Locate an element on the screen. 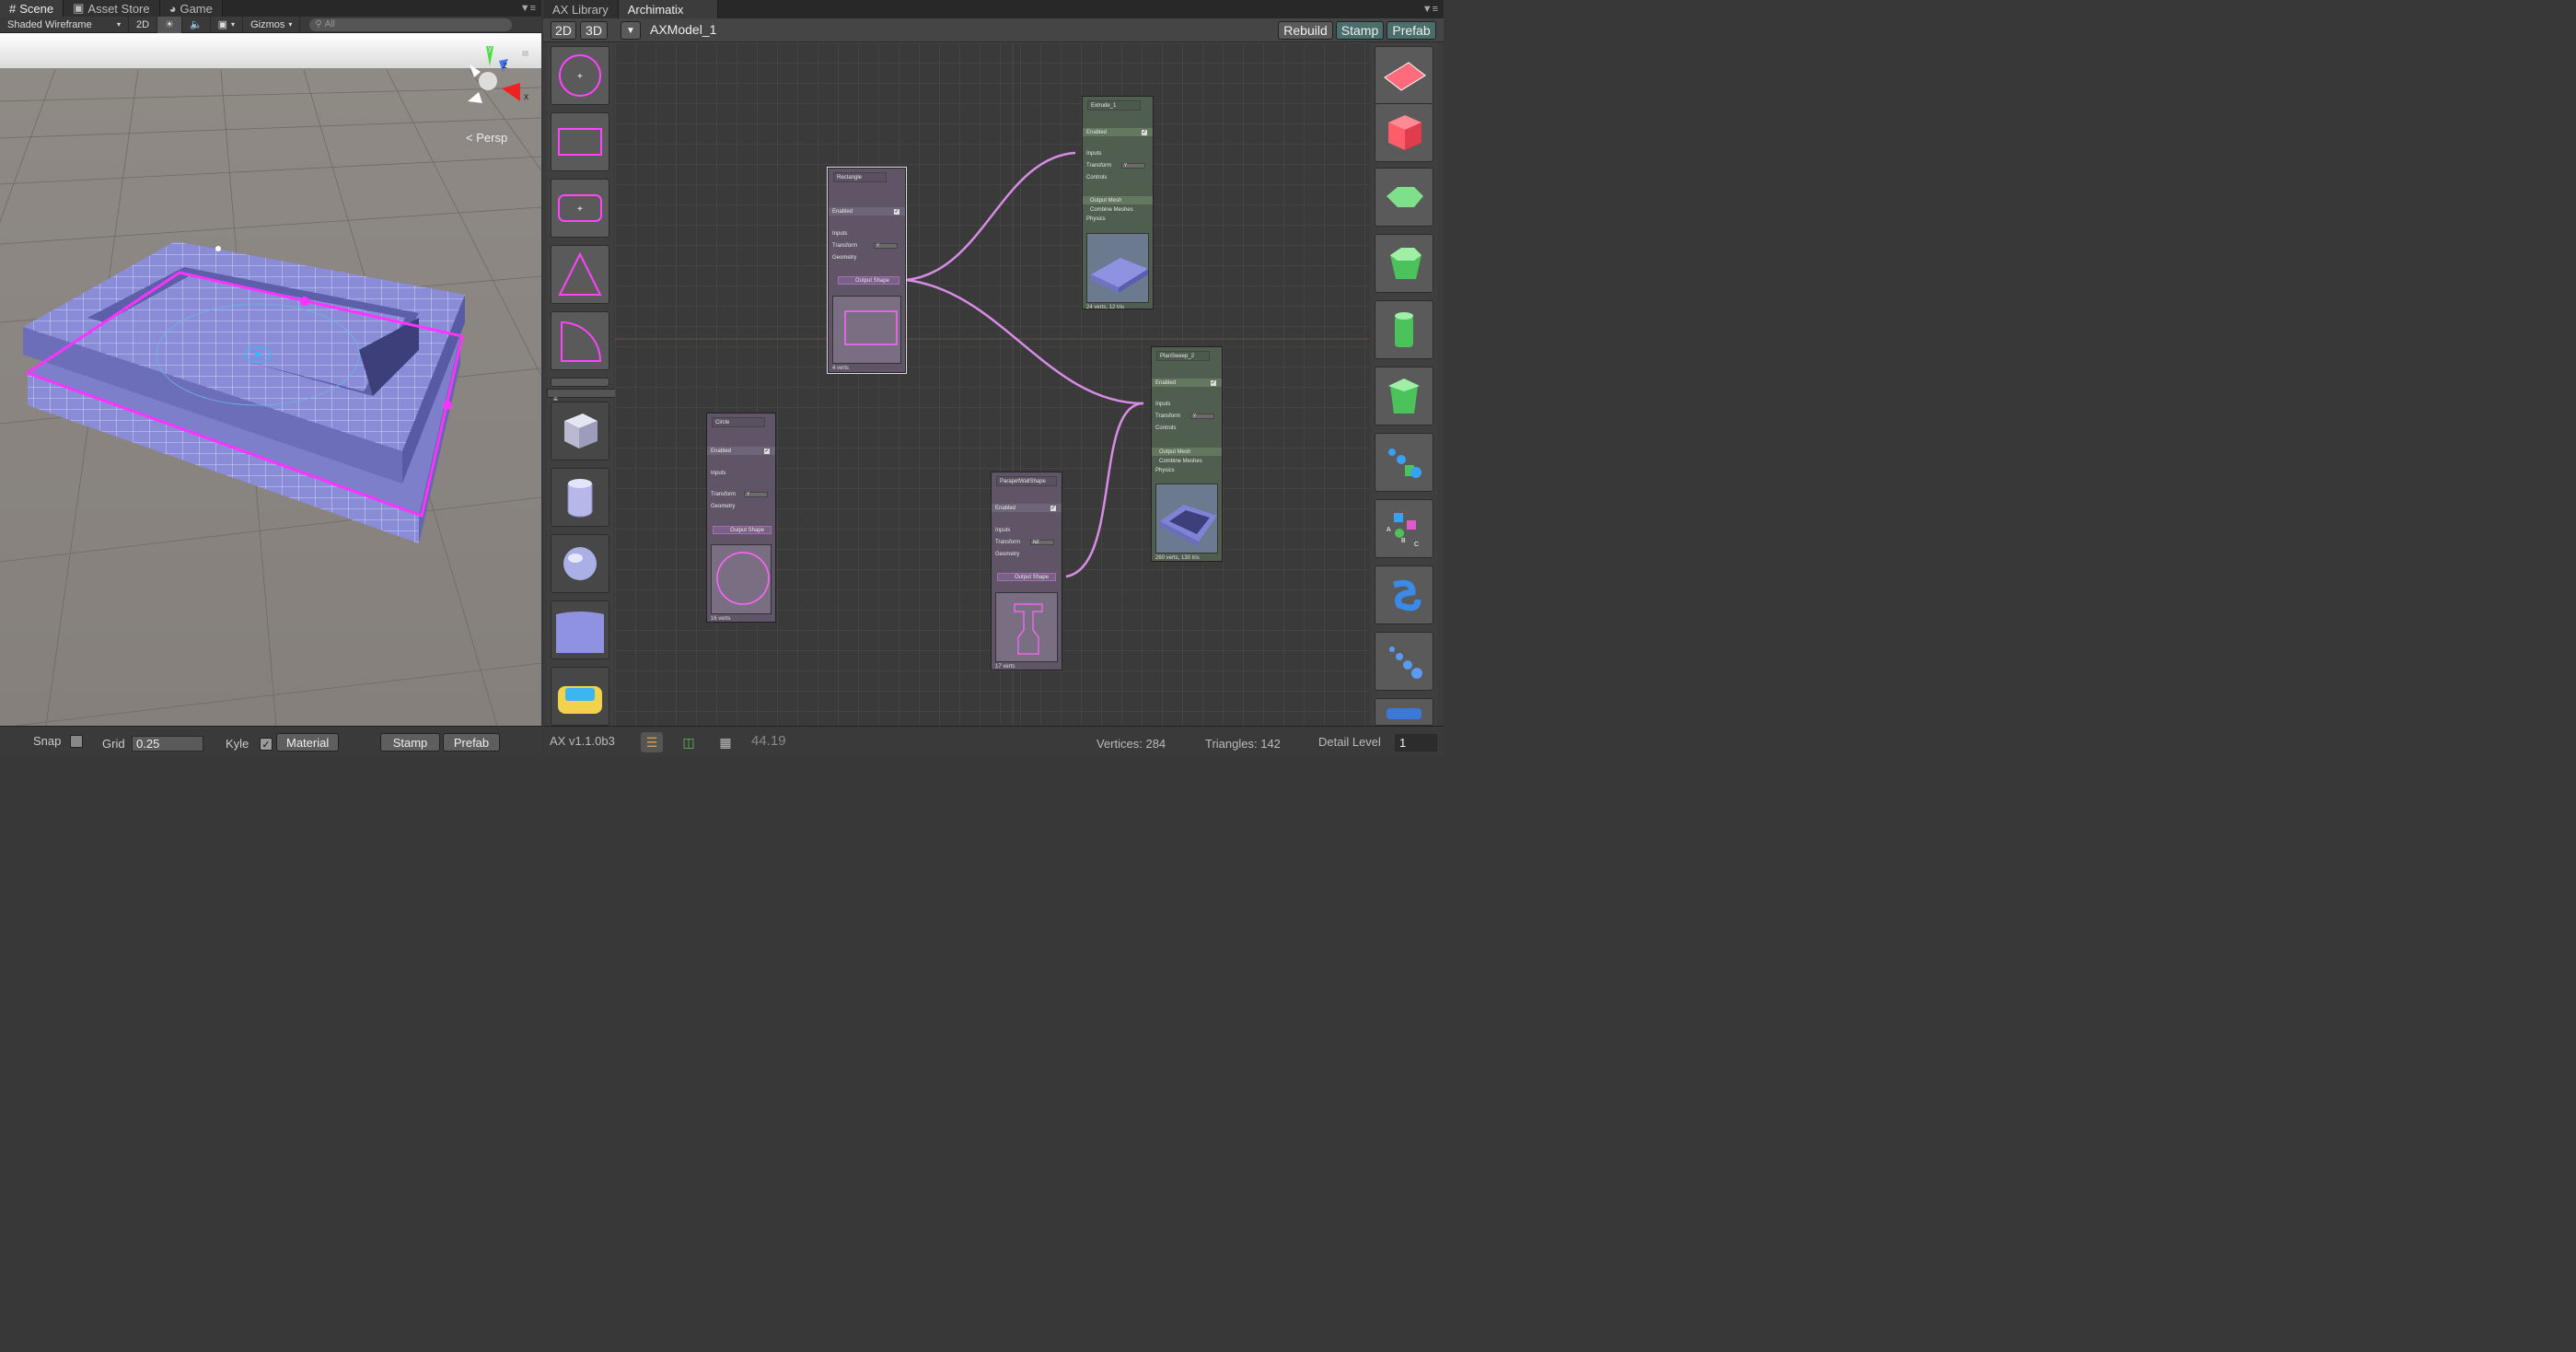  palette-array-mesh is located at coordinates (1404, 662).